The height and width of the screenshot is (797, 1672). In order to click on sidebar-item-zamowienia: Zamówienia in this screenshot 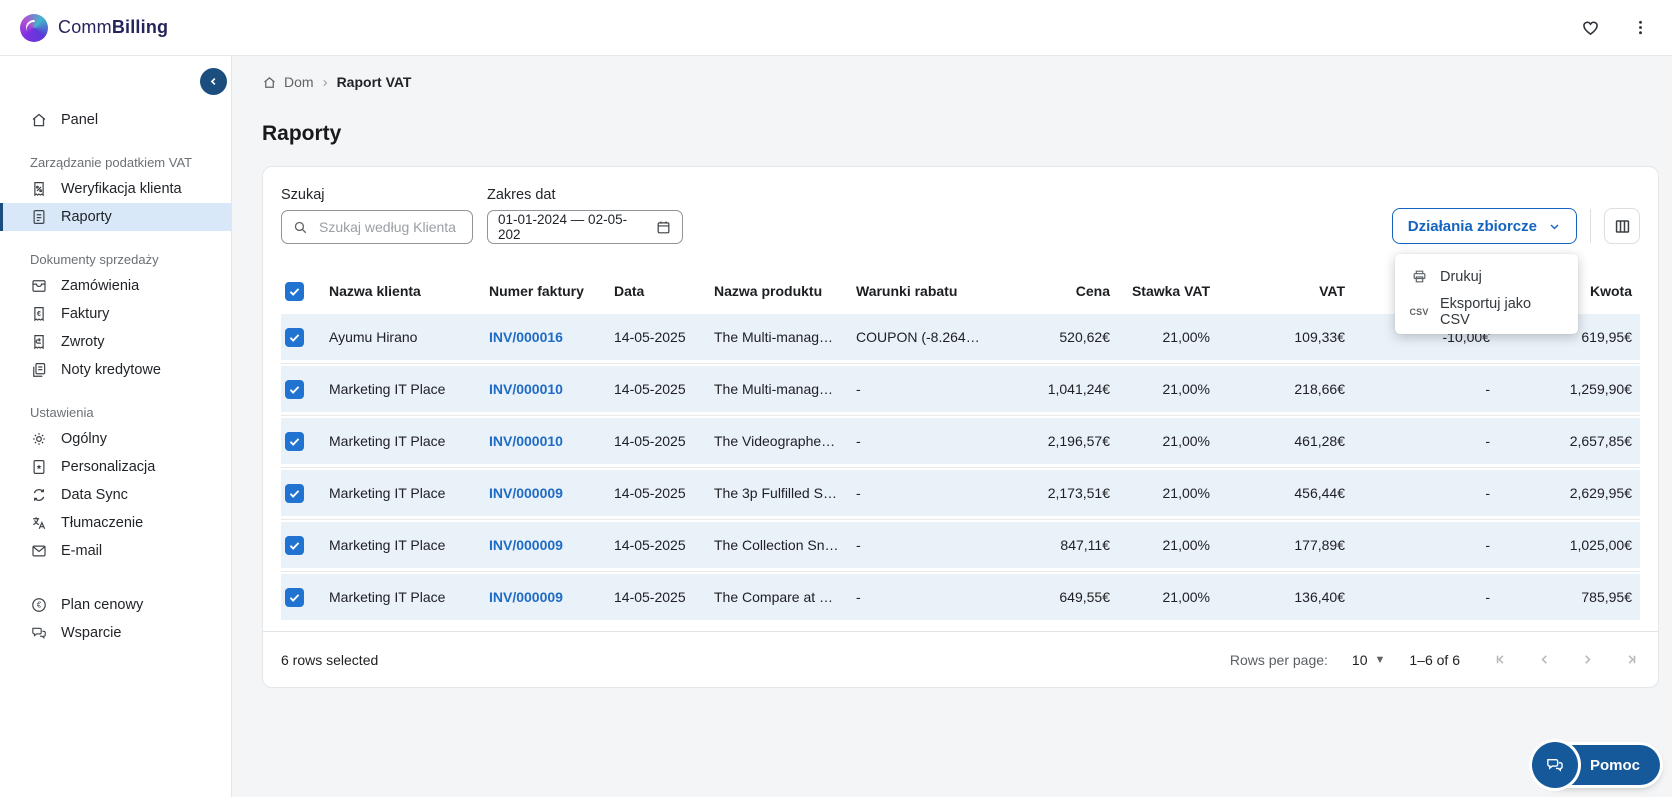, I will do `click(115, 286)`.